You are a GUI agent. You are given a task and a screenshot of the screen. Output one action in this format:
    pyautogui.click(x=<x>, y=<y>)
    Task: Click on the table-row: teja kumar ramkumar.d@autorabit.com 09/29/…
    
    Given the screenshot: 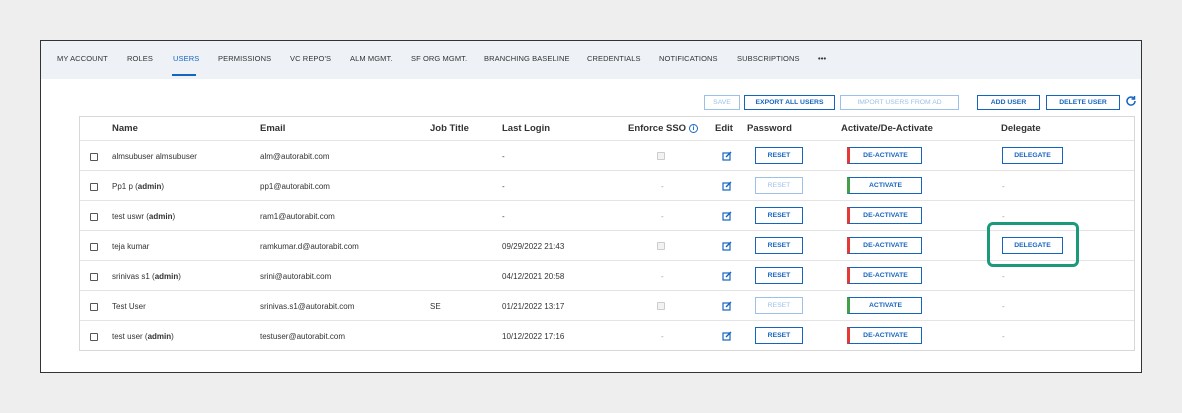 What is the action you would take?
    pyautogui.click(x=607, y=245)
    